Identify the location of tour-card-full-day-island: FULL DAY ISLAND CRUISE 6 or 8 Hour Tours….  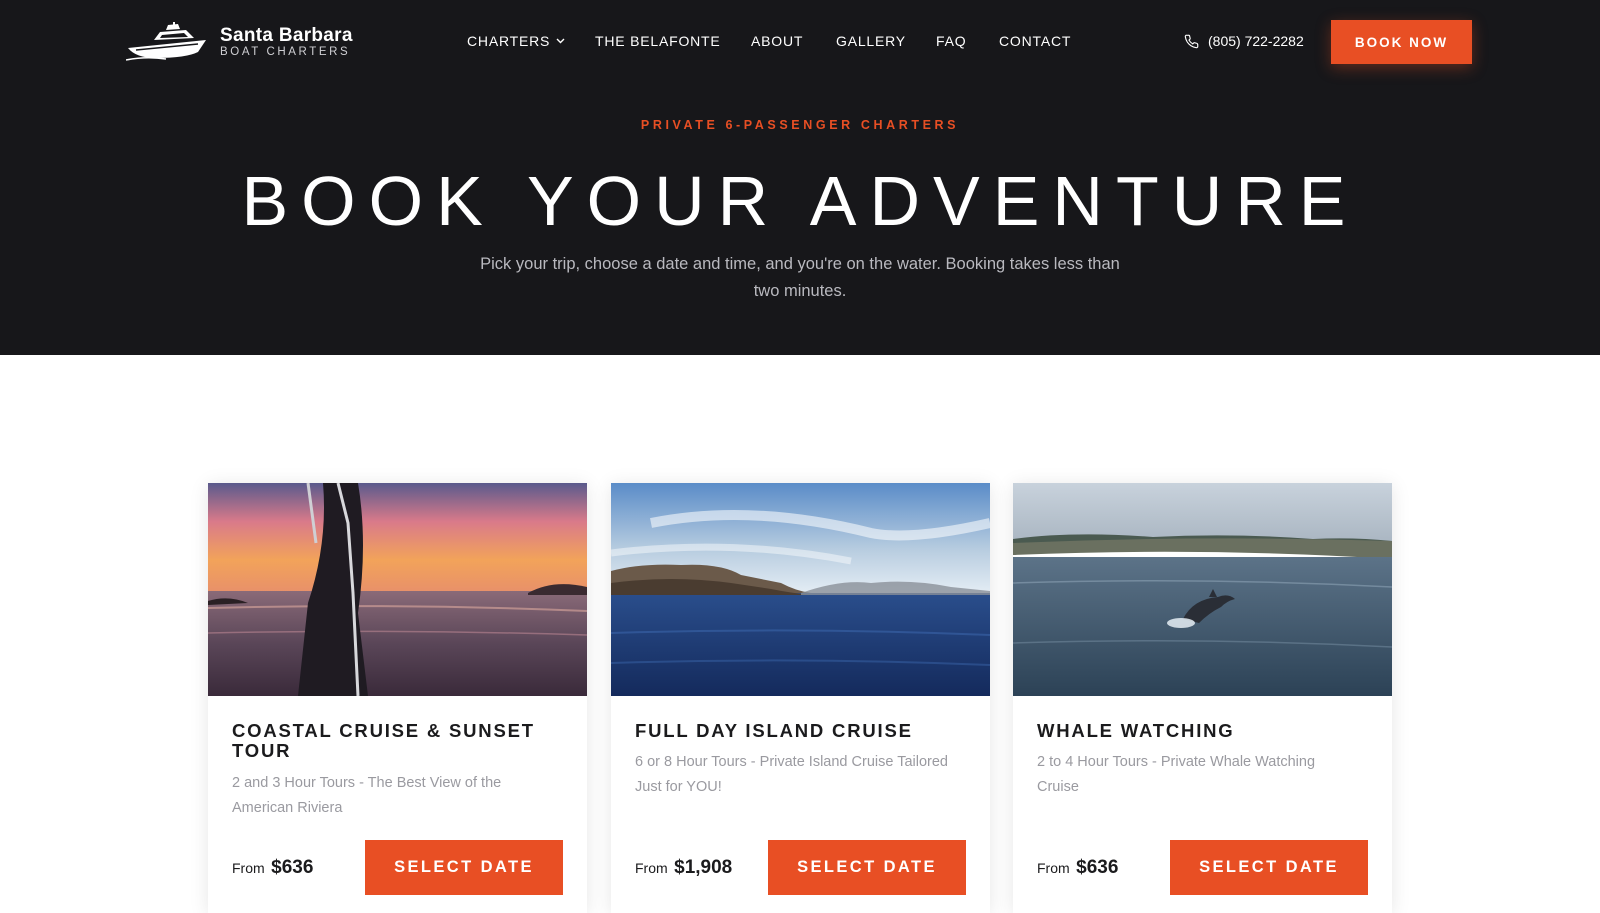
(800, 698).